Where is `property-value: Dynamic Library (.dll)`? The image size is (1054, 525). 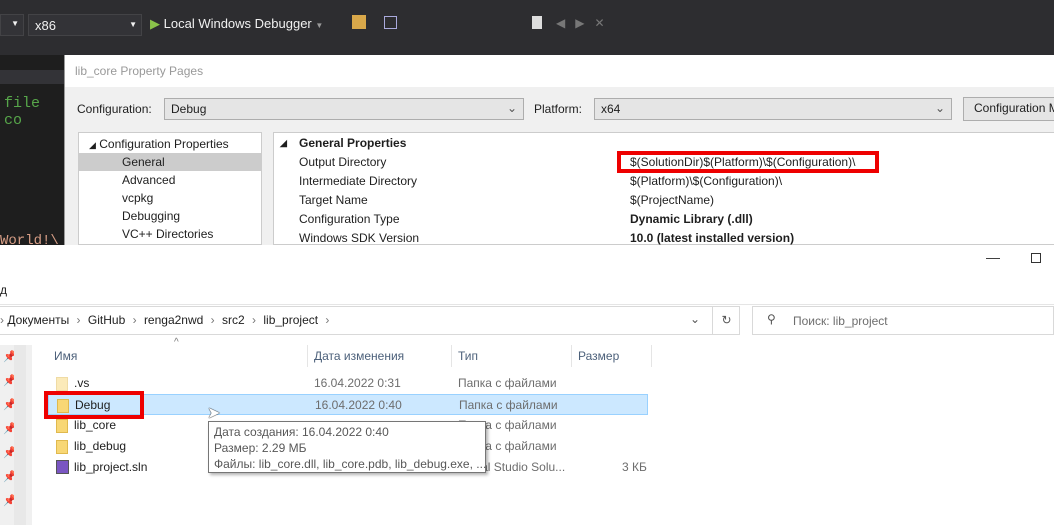 property-value: Dynamic Library (.dll) is located at coordinates (691, 219).